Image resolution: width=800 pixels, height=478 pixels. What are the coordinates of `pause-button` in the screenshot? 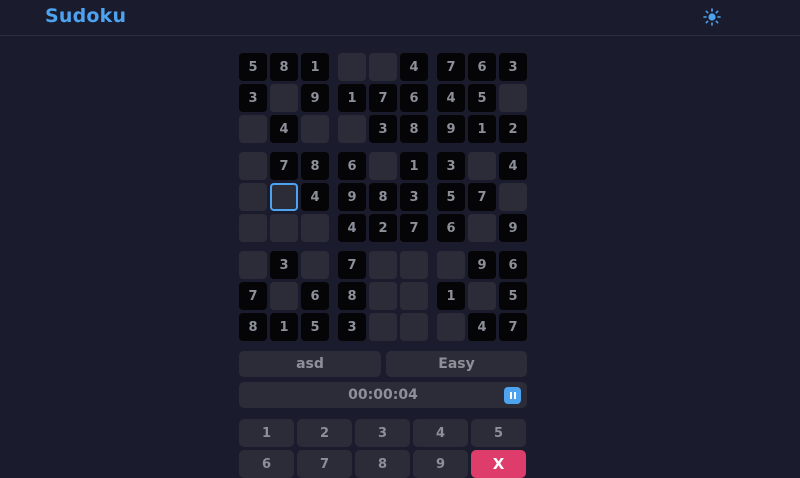 It's located at (512, 395).